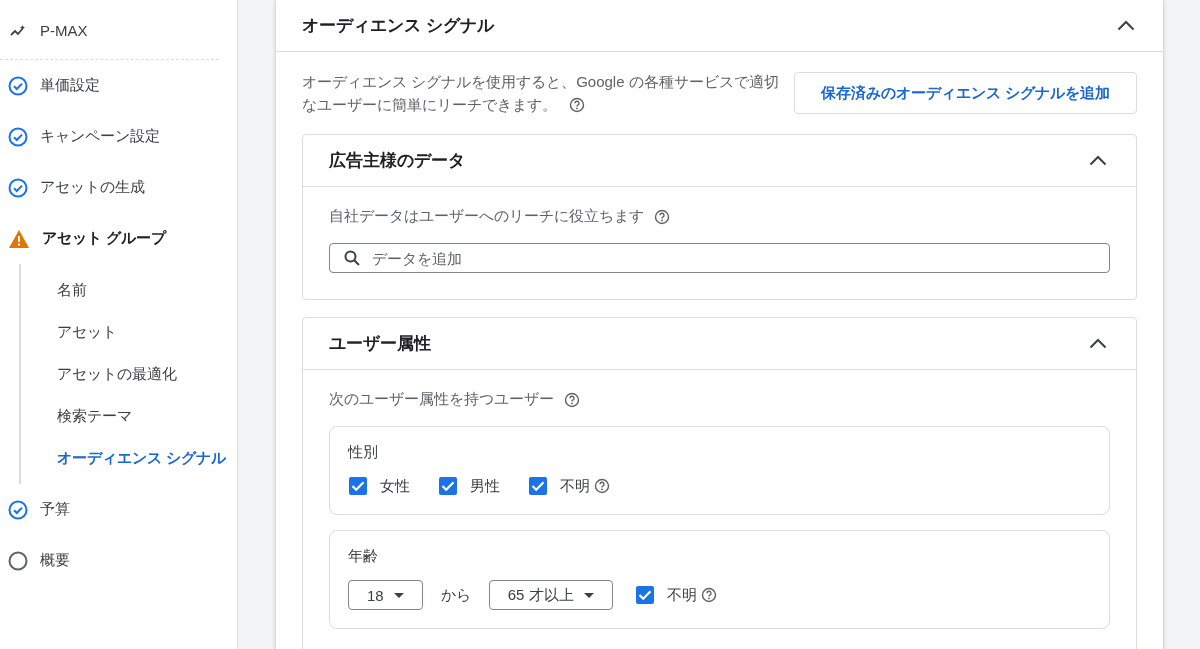 This screenshot has height=649, width=1200. Describe the element at coordinates (732, 258) in the screenshot. I see `search-input: データを追加` at that location.